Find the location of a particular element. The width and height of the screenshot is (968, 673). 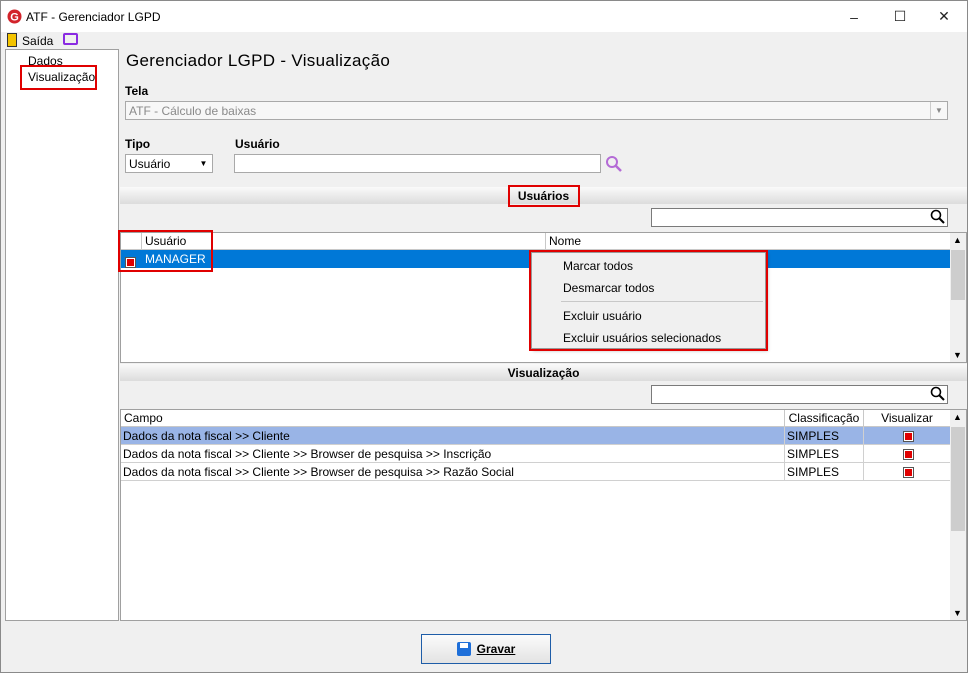

table-row: Dados da nota fiscal >> Cliente SIMPLES is located at coordinates (535, 436).